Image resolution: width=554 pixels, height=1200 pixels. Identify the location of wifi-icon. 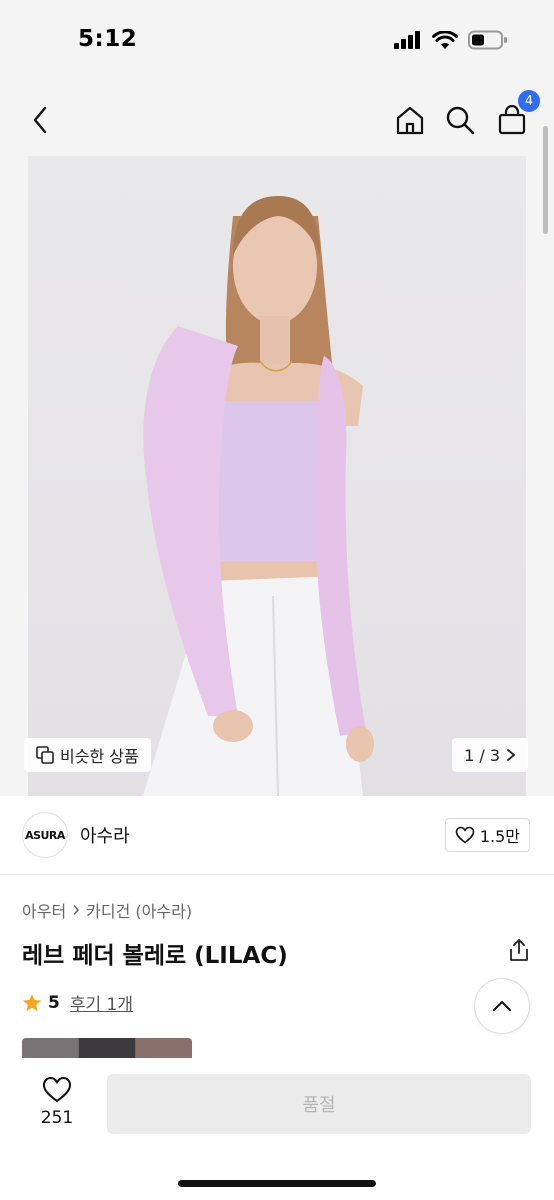
(445, 39).